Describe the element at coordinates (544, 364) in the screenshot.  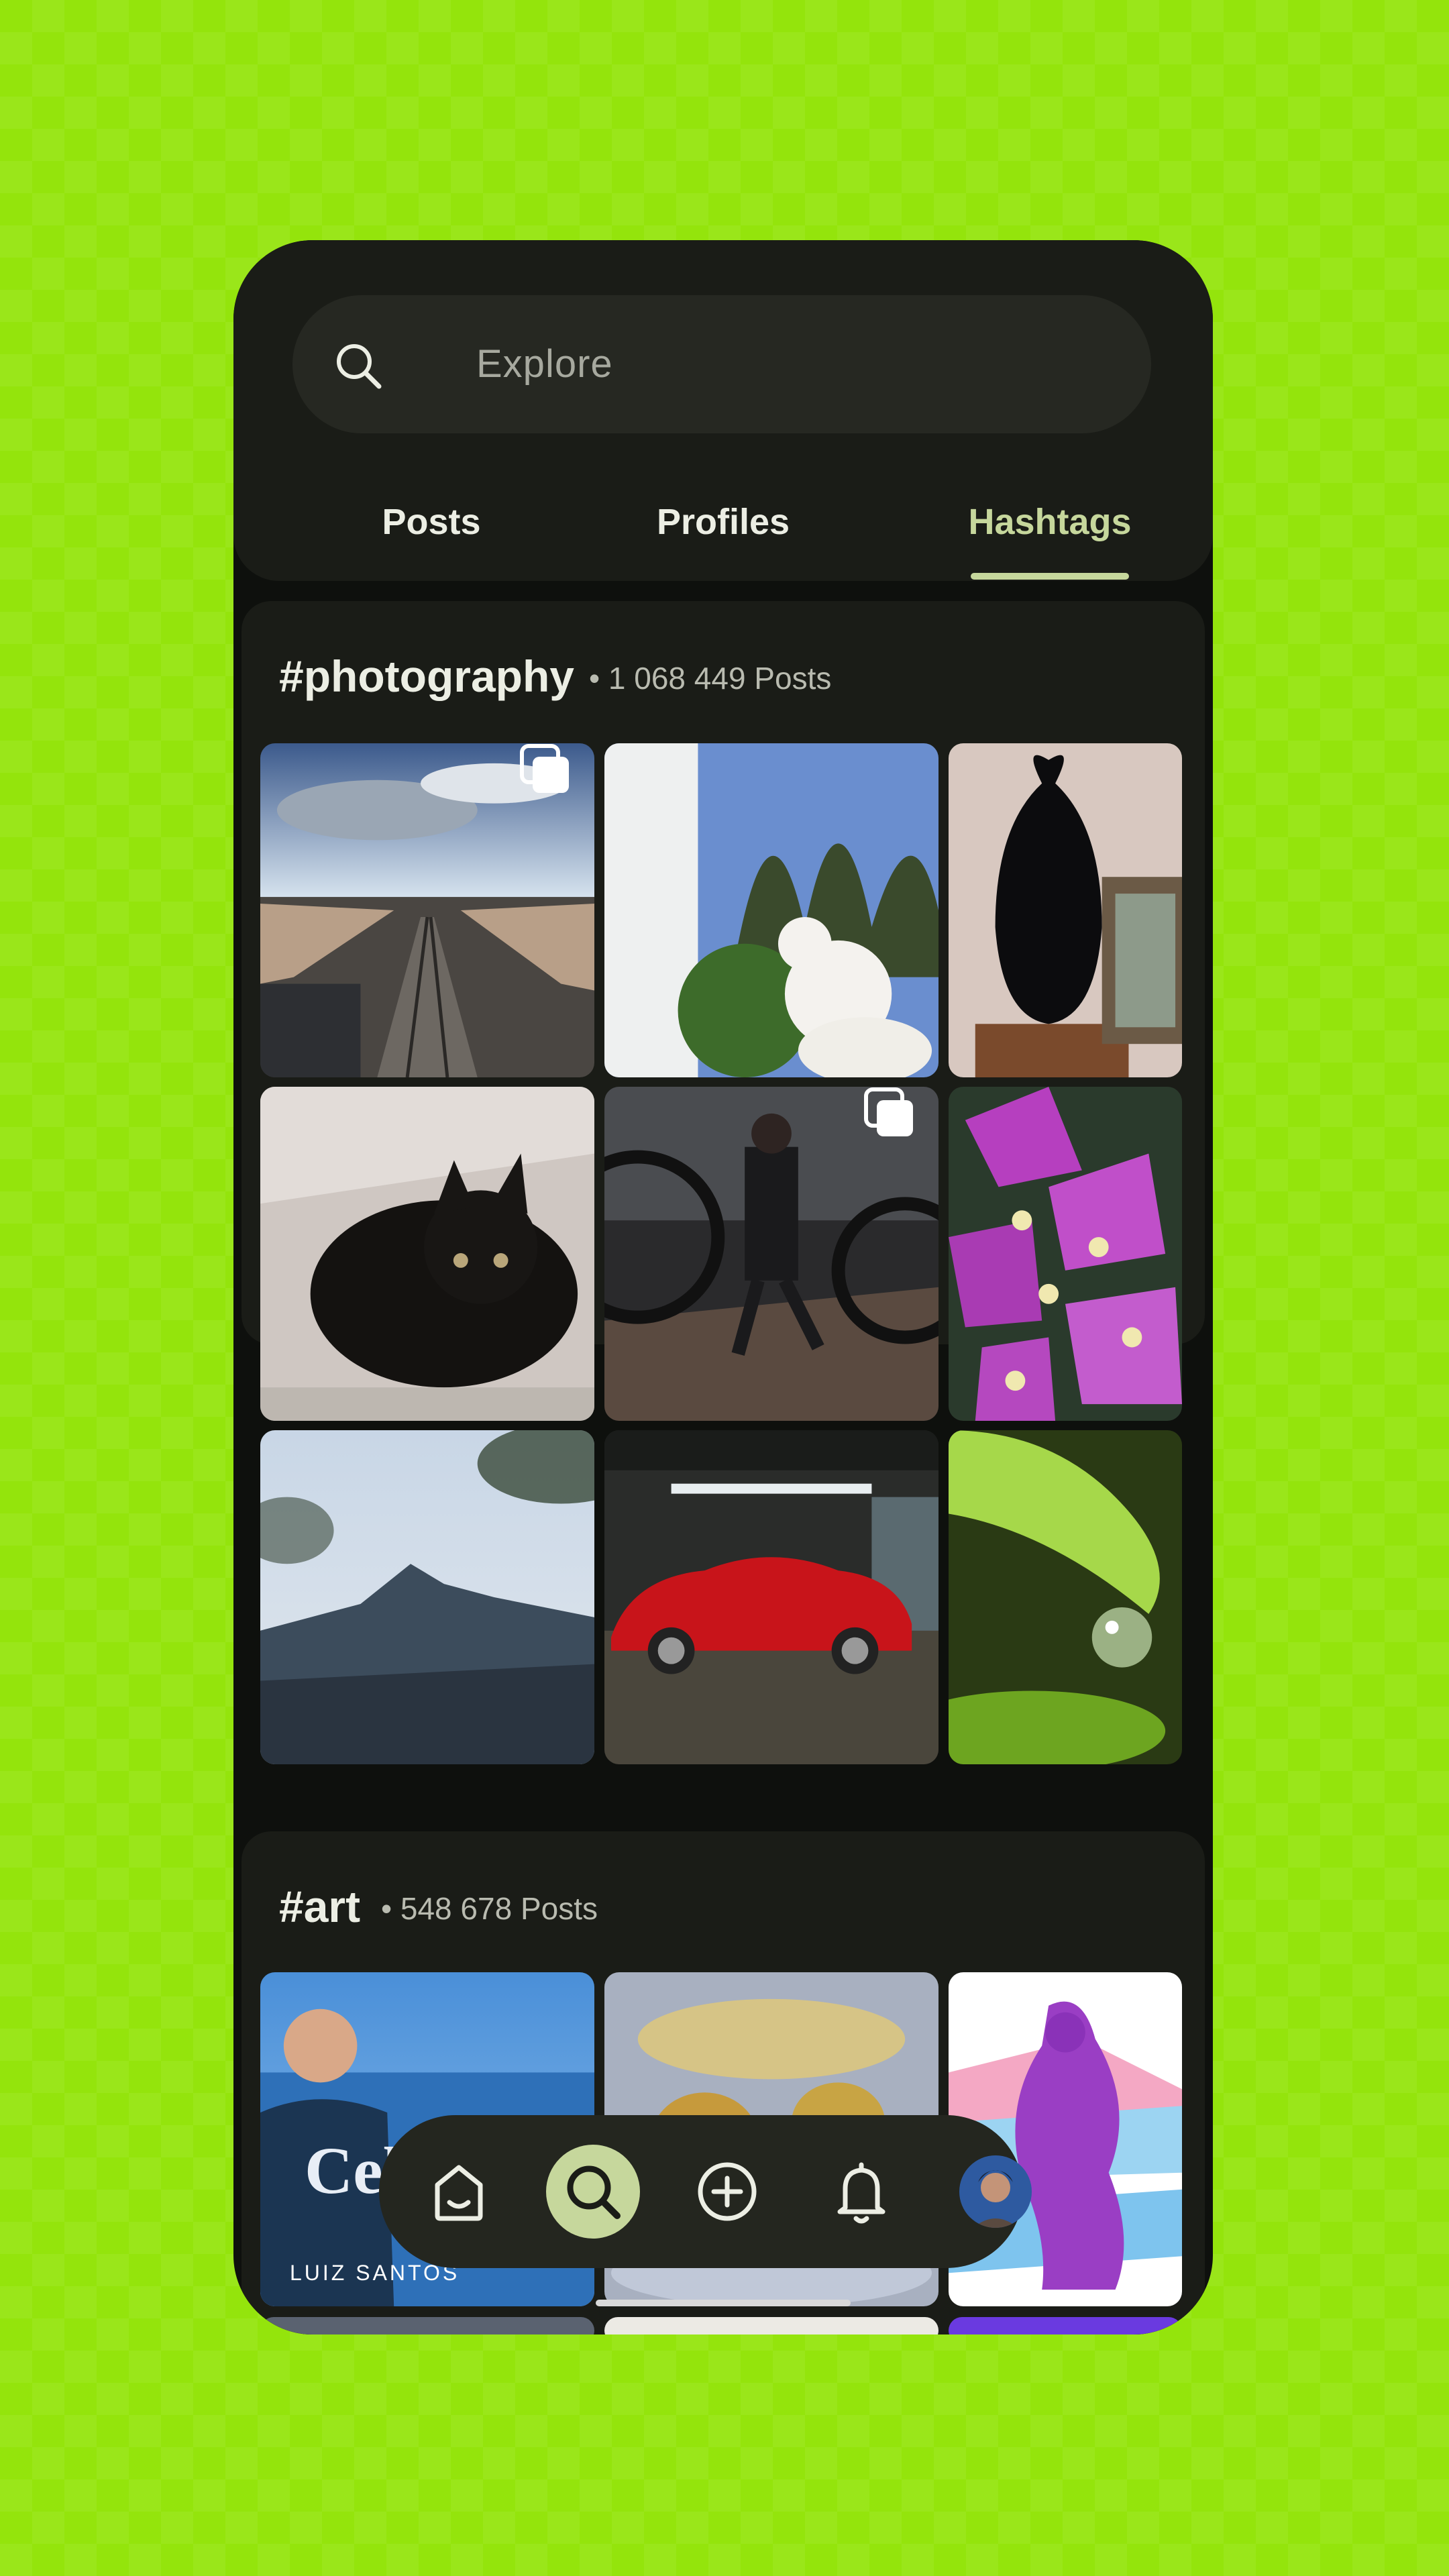
I see `search-placeholder: Explore` at that location.